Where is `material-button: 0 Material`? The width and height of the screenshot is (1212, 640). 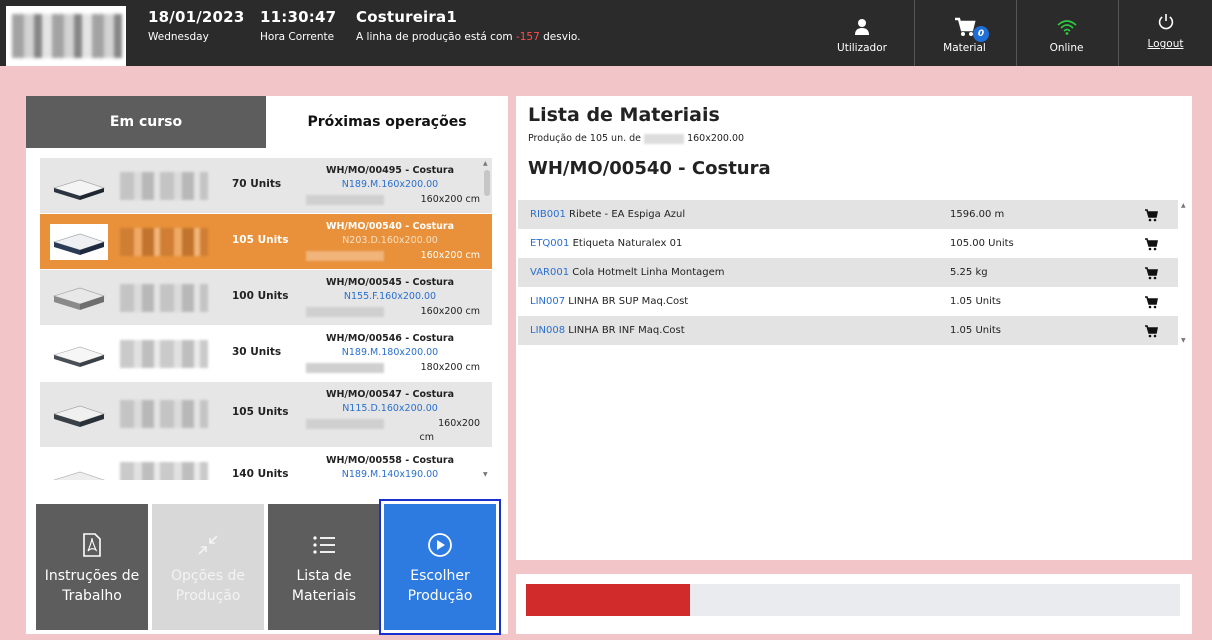 material-button: 0 Material is located at coordinates (964, 33).